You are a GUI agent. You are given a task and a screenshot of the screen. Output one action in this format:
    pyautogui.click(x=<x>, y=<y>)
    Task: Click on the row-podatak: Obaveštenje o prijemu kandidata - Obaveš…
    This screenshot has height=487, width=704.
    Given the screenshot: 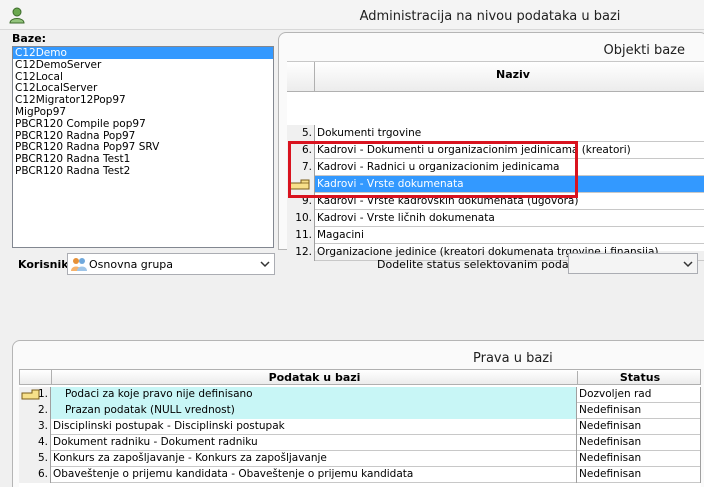 What is the action you would take?
    pyautogui.click(x=314, y=475)
    